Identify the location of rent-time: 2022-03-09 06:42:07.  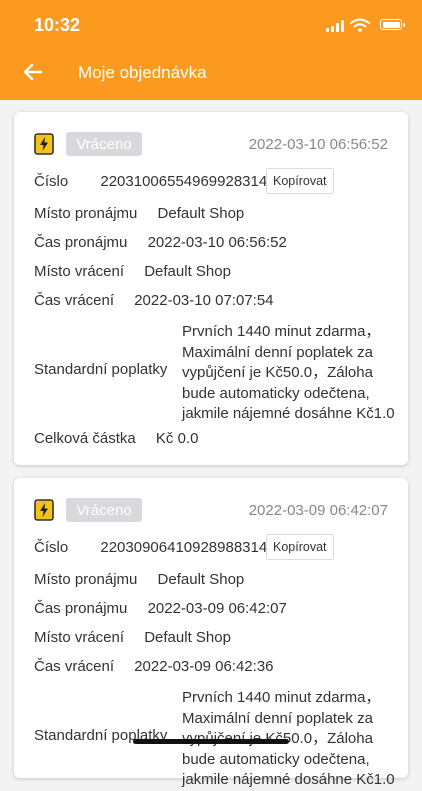
(217, 608).